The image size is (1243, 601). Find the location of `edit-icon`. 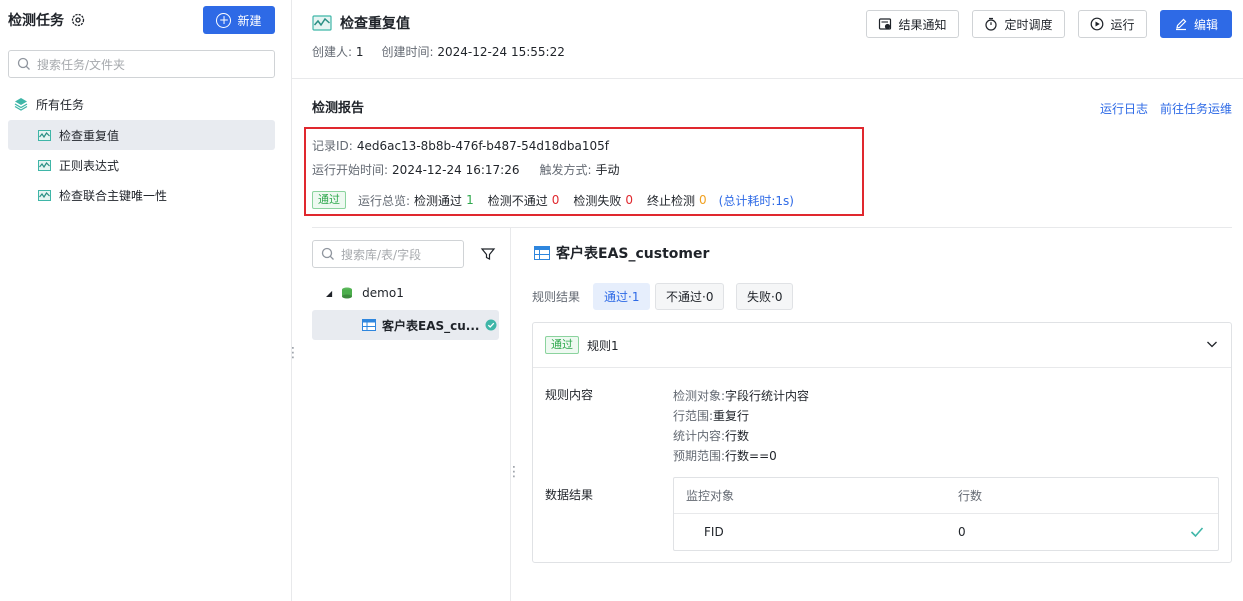

edit-icon is located at coordinates (1181, 24).